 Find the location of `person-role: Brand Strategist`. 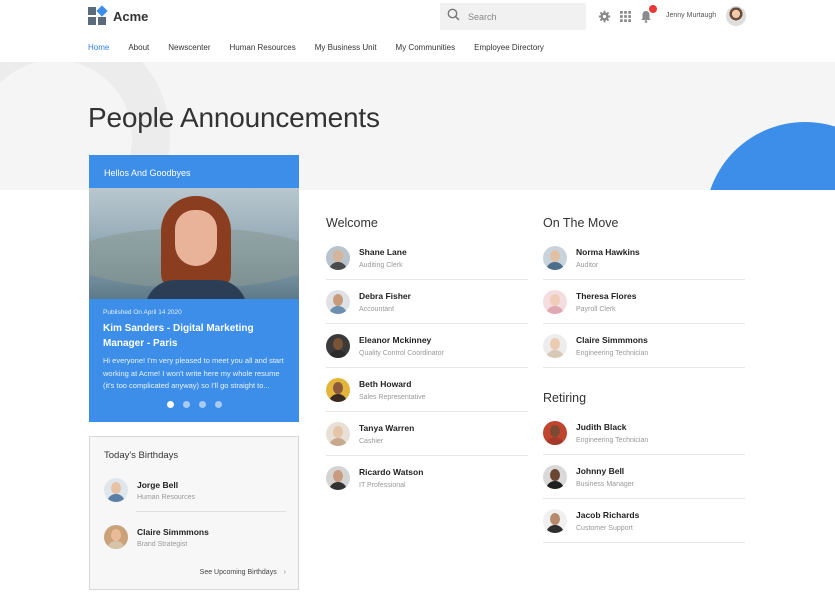

person-role: Brand Strategist is located at coordinates (162, 544).